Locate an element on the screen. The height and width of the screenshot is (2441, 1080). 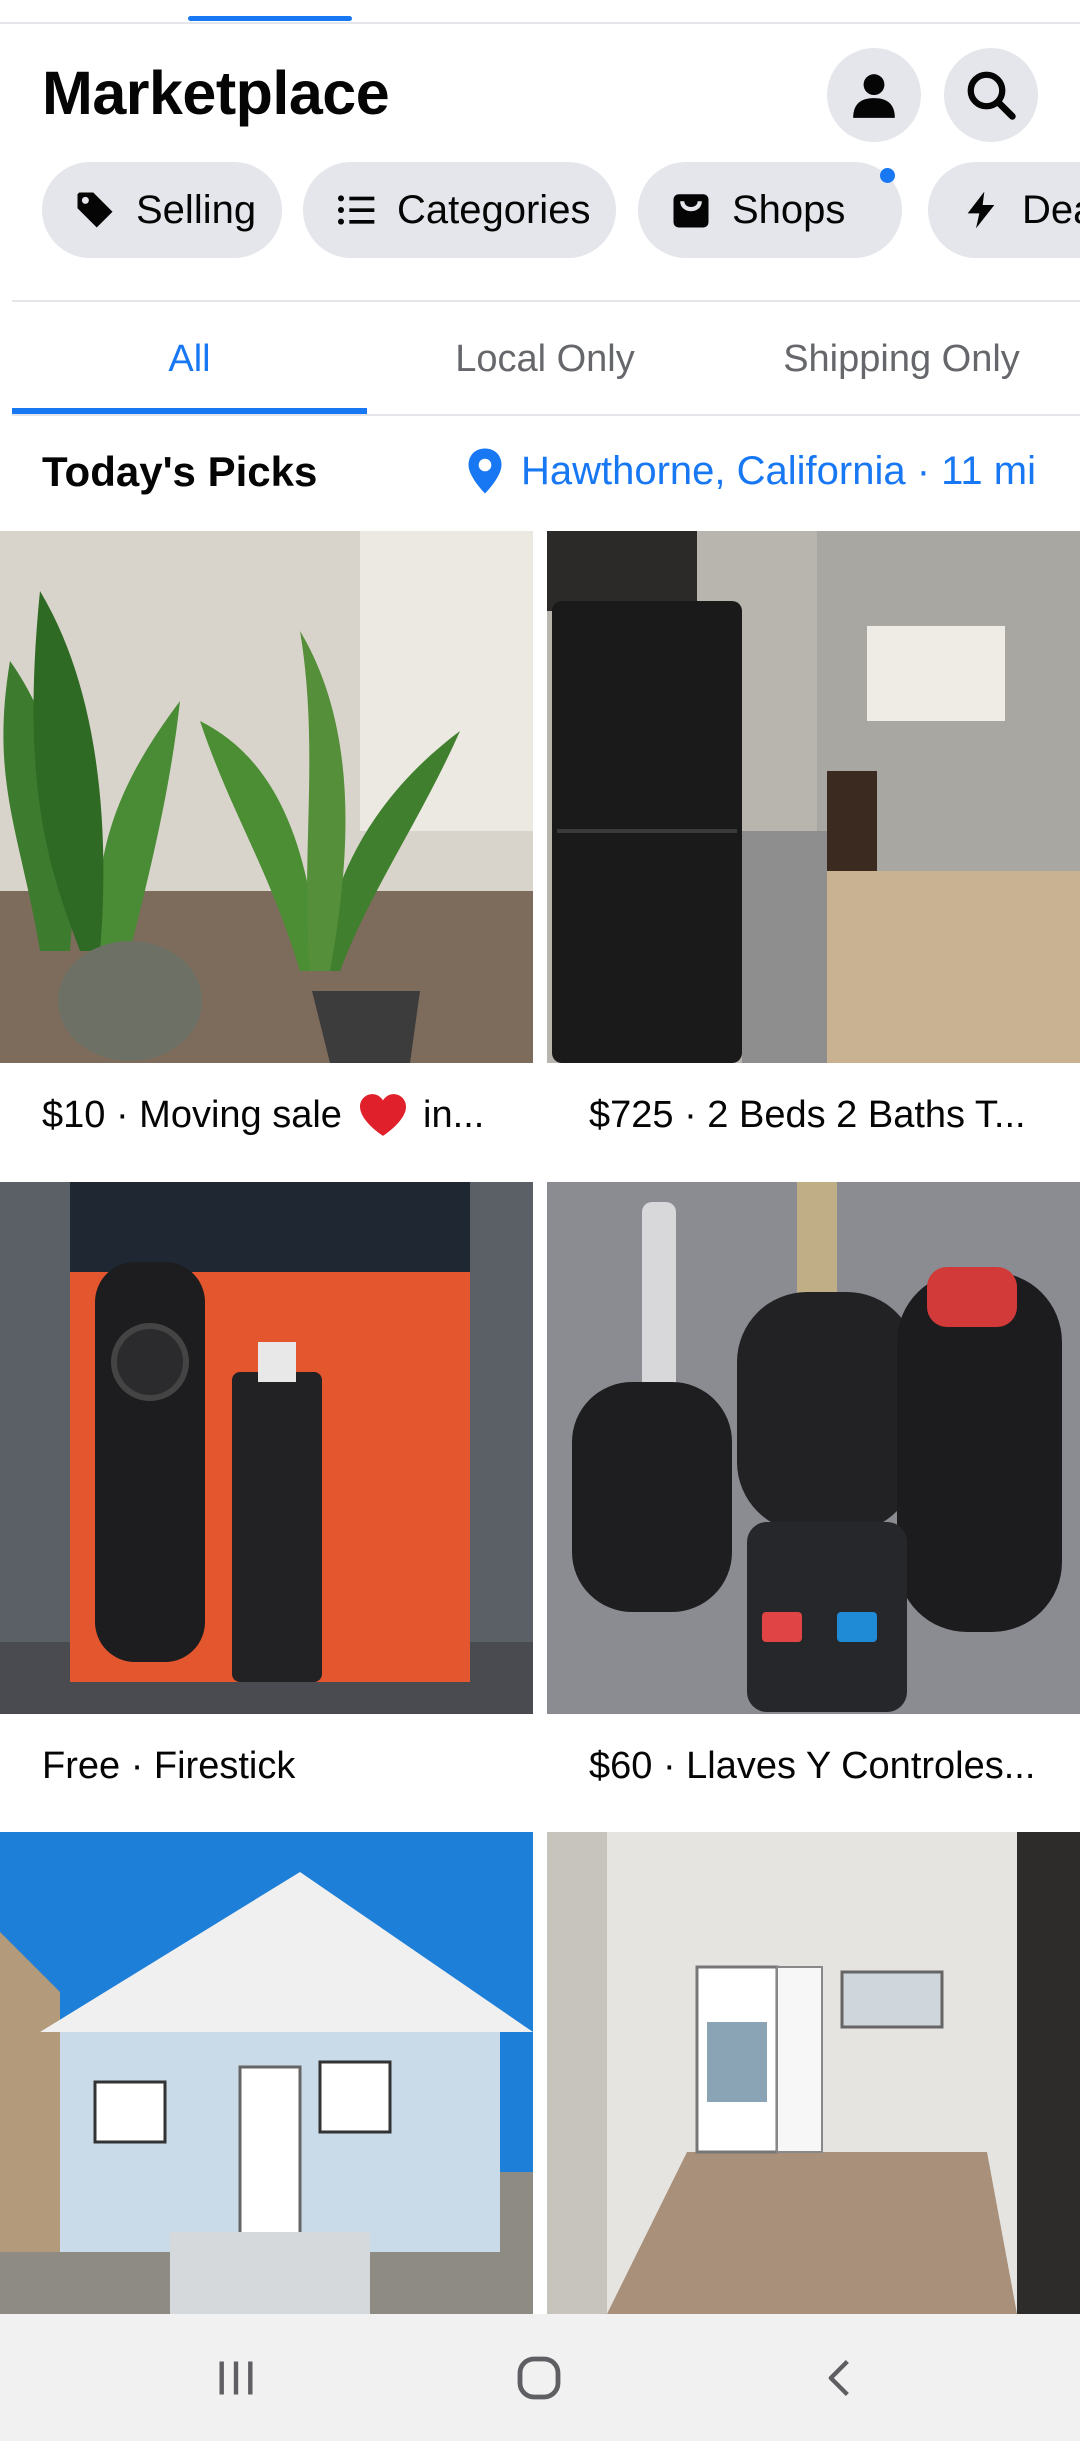
chip-label: Categories is located at coordinates (494, 209).